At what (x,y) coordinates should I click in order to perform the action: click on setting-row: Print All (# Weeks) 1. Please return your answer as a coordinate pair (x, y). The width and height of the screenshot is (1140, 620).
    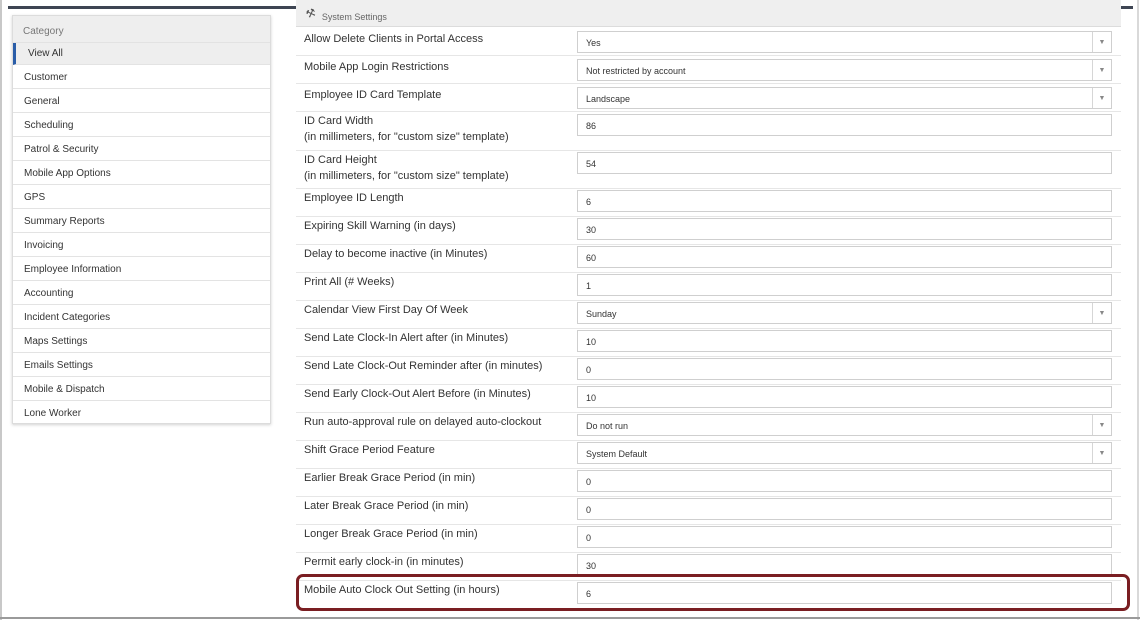
    Looking at the image, I should click on (708, 287).